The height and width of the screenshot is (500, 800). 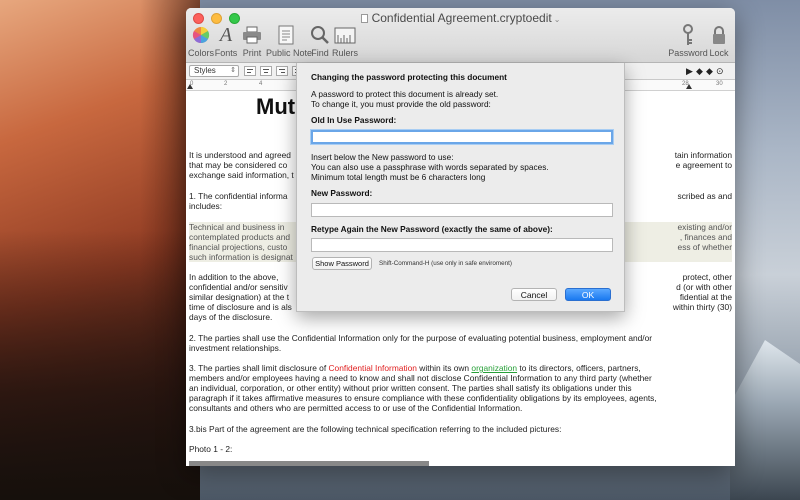 I want to click on key-icon, so click(x=688, y=34).